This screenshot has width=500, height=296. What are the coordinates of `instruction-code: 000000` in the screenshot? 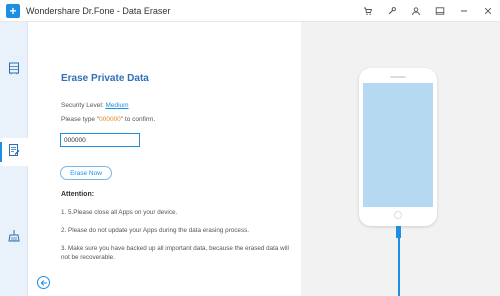 It's located at (110, 119).